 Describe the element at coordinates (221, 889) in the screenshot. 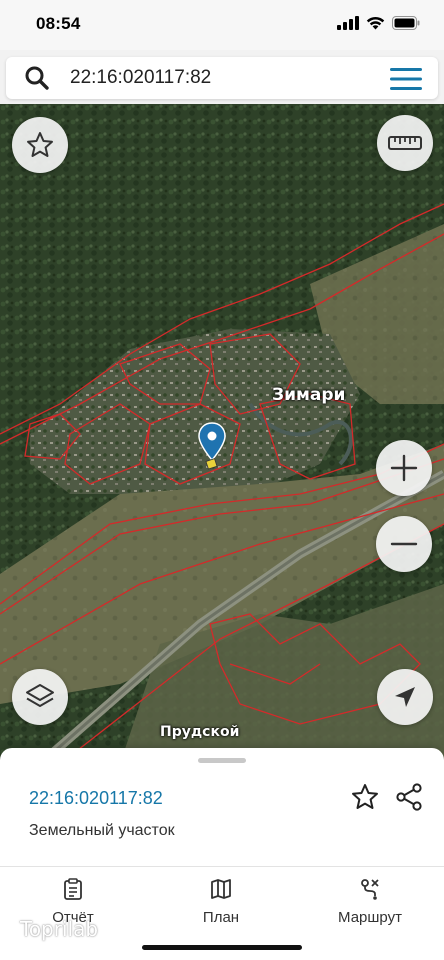

I see `map-plan-icon` at that location.